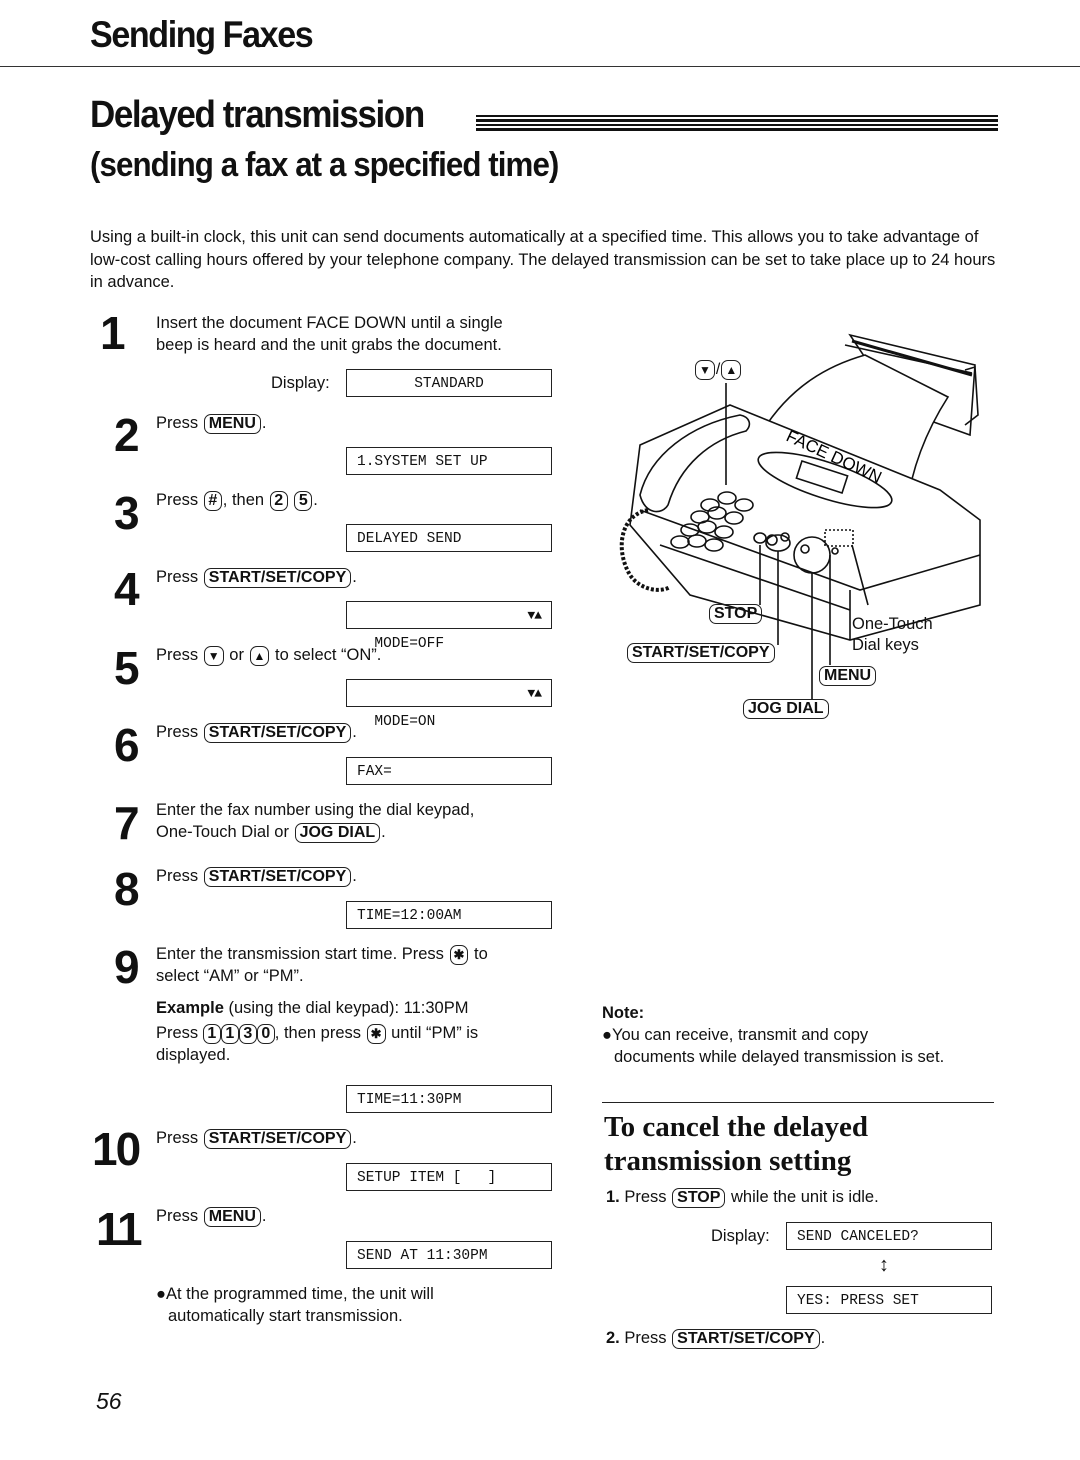 Image resolution: width=1080 pixels, height=1460 pixels. Describe the element at coordinates (348, 1008) in the screenshot. I see `example-text: (using the dial keypad): 11:30PM` at that location.